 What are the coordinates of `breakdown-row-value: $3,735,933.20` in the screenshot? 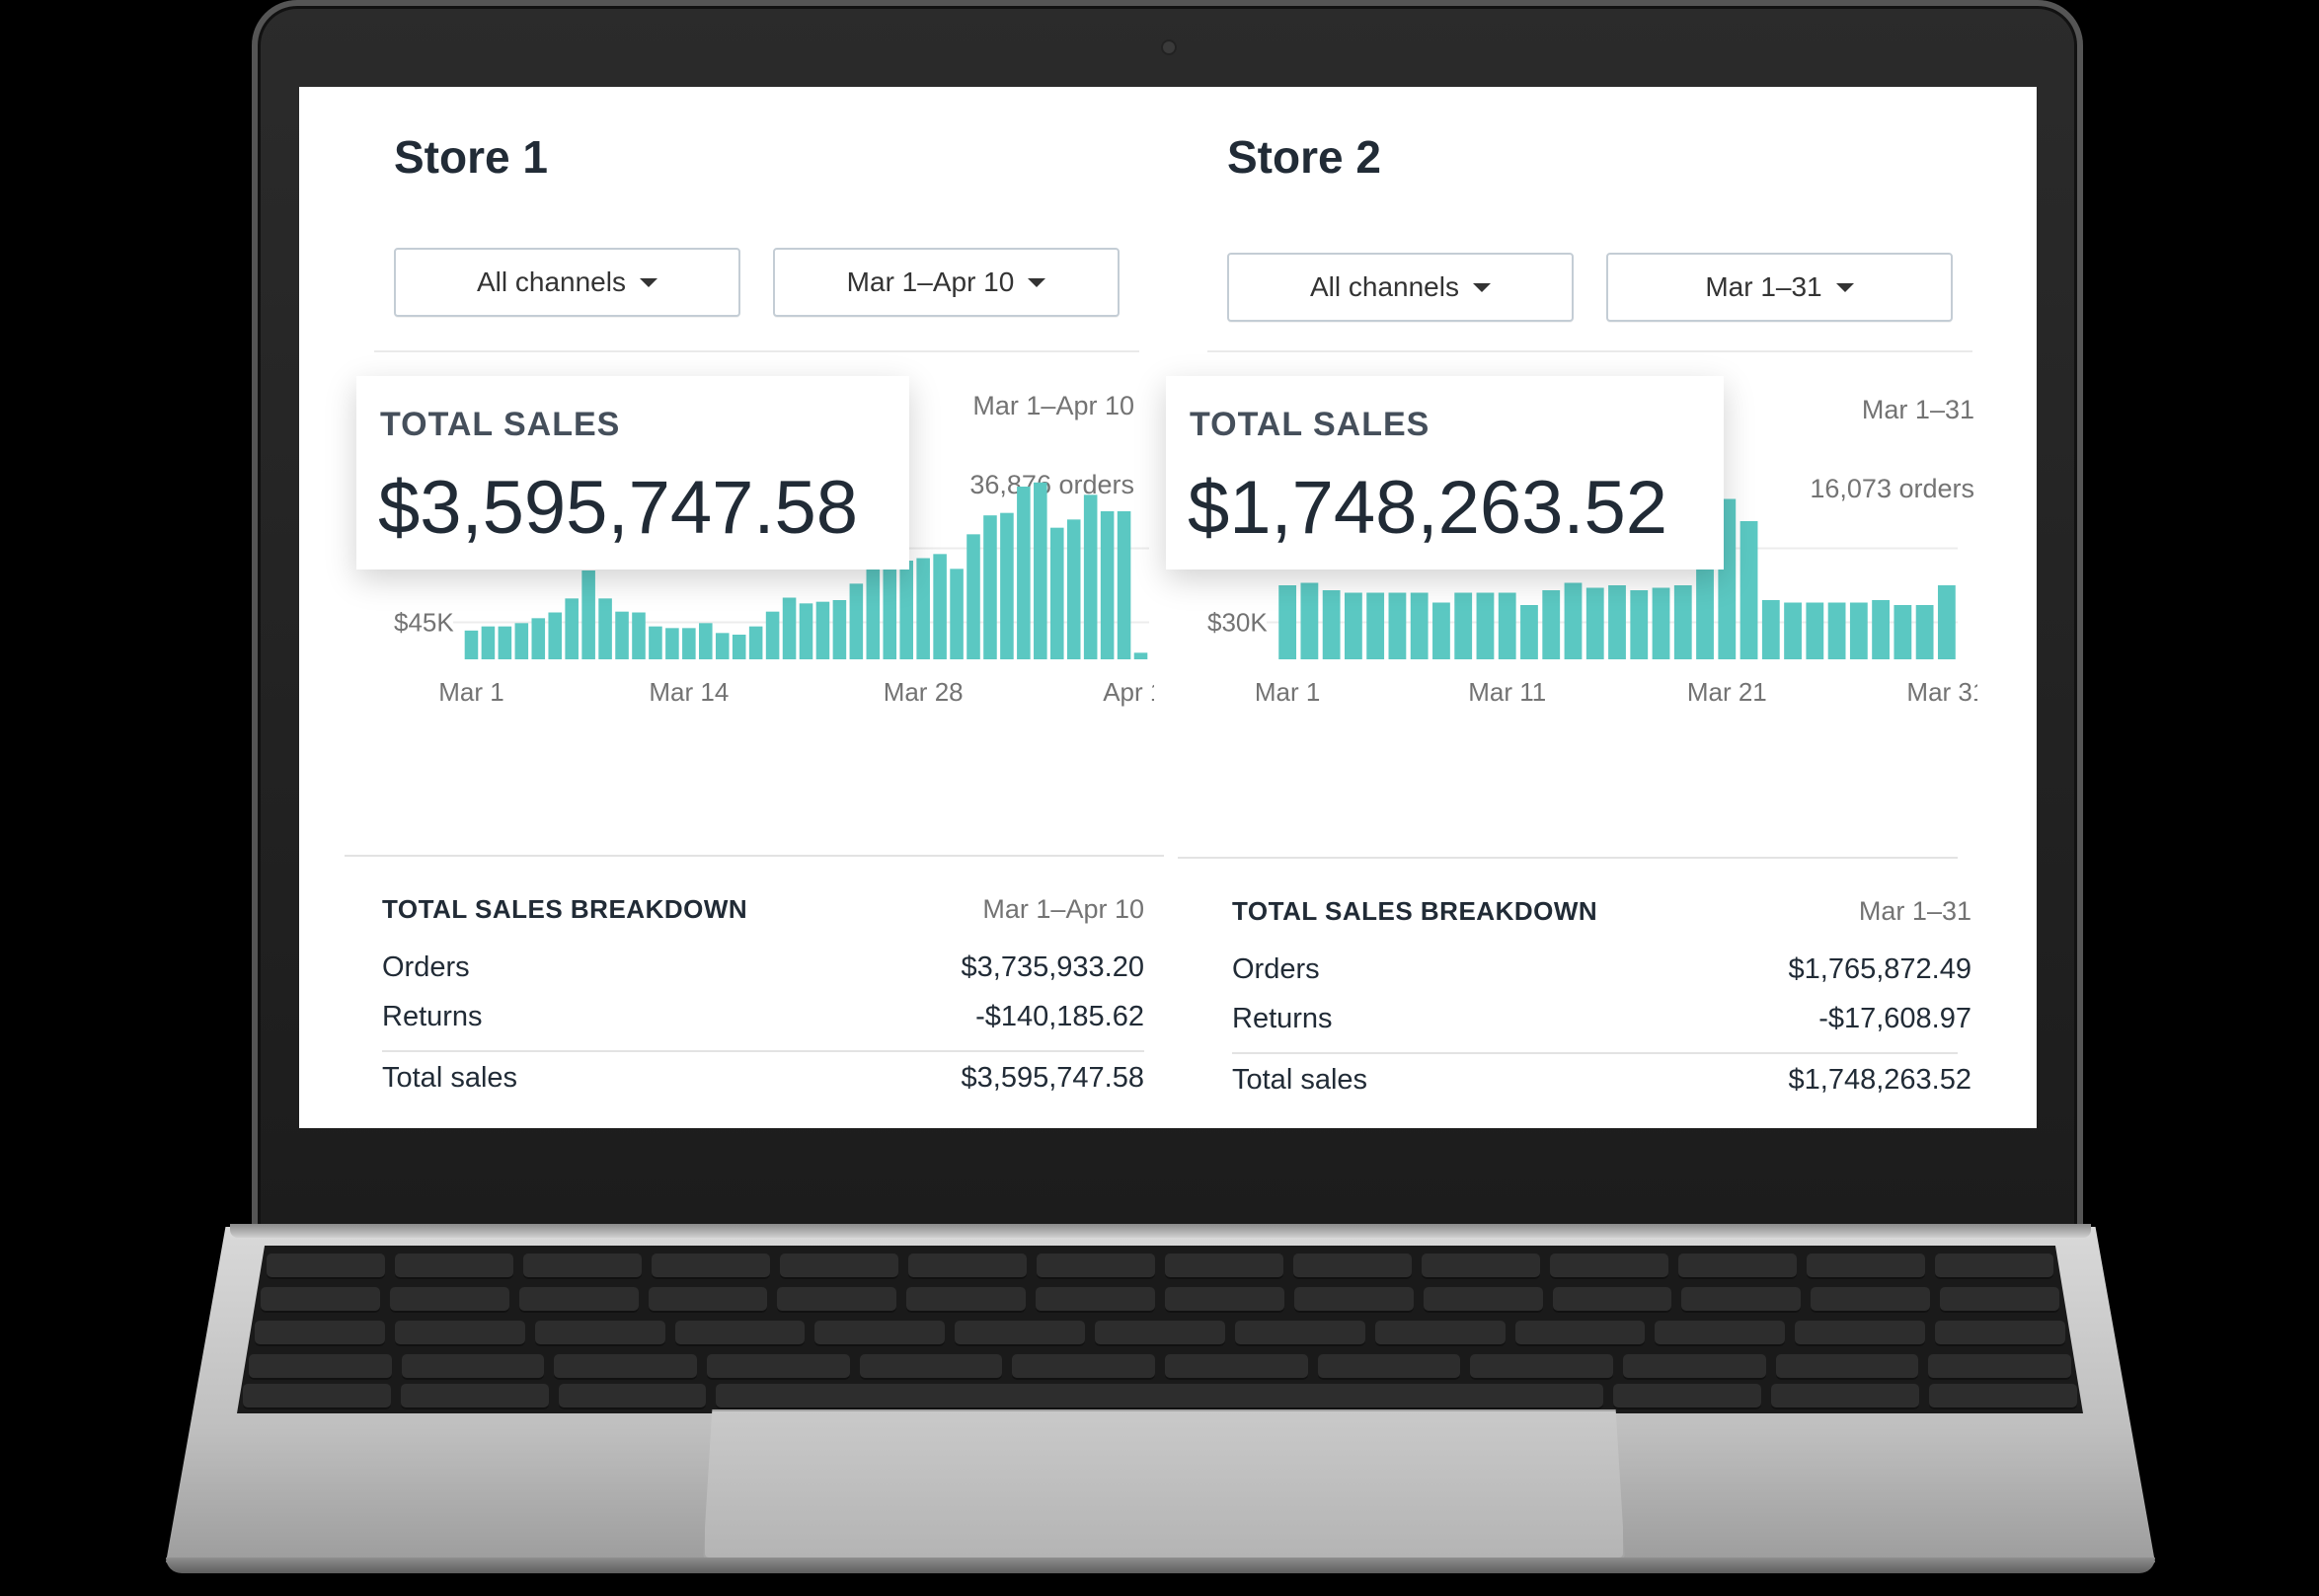 It's located at (1052, 967).